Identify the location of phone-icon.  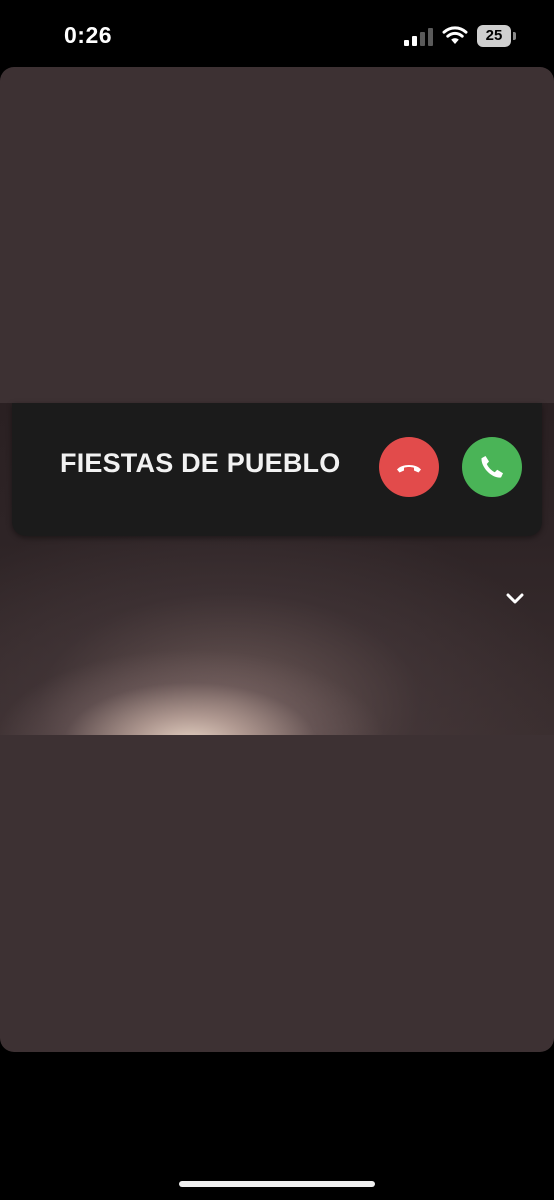
(492, 467).